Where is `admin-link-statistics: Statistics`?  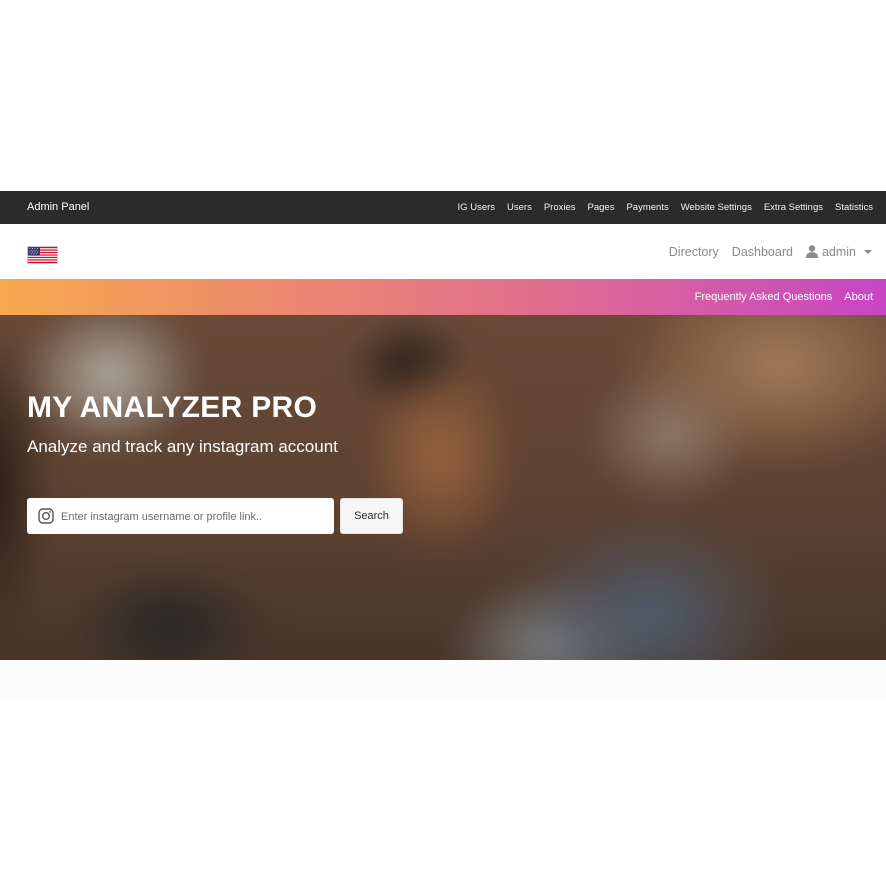 admin-link-statistics: Statistics is located at coordinates (854, 207).